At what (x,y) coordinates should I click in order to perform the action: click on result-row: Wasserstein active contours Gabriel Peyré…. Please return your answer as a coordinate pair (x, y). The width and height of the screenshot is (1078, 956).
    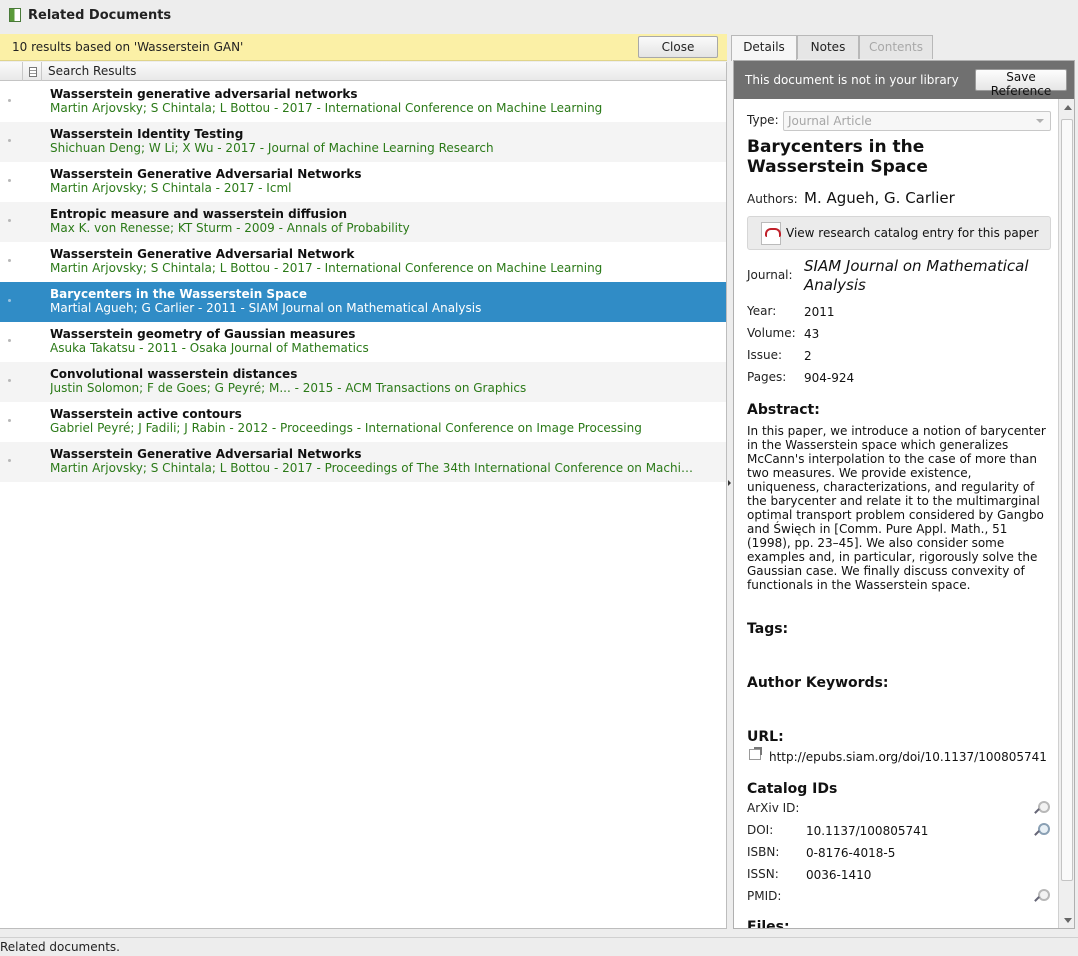
    Looking at the image, I should click on (363, 422).